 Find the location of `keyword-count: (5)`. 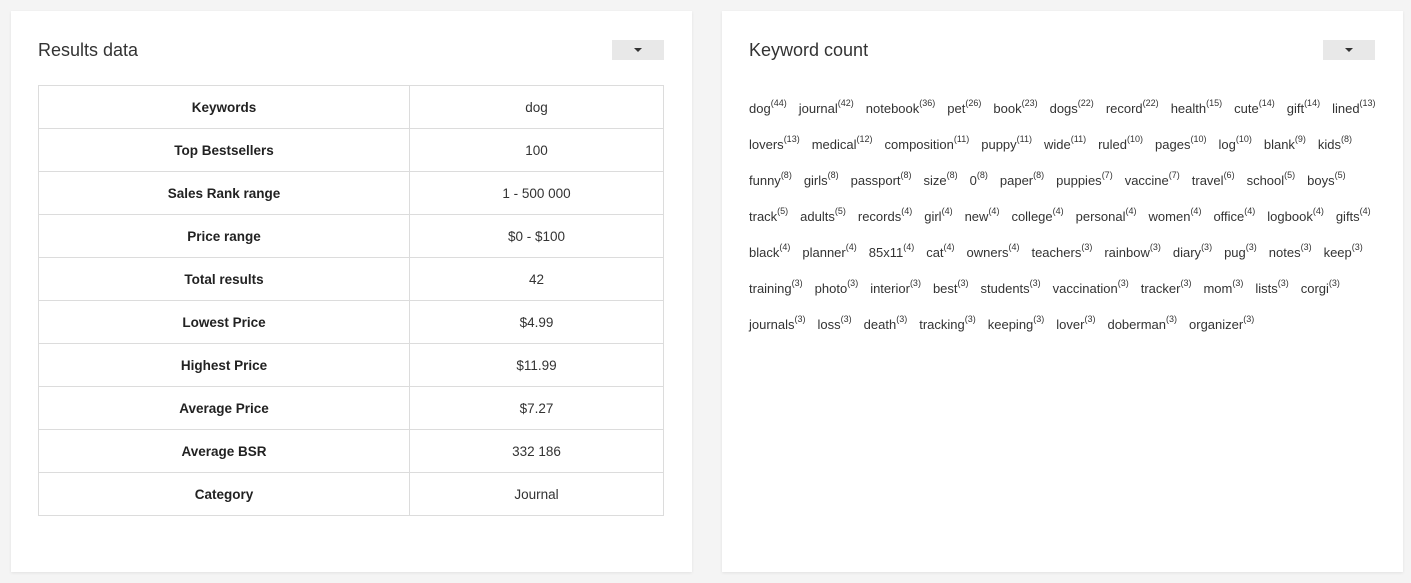

keyword-count: (5) is located at coordinates (1290, 175).